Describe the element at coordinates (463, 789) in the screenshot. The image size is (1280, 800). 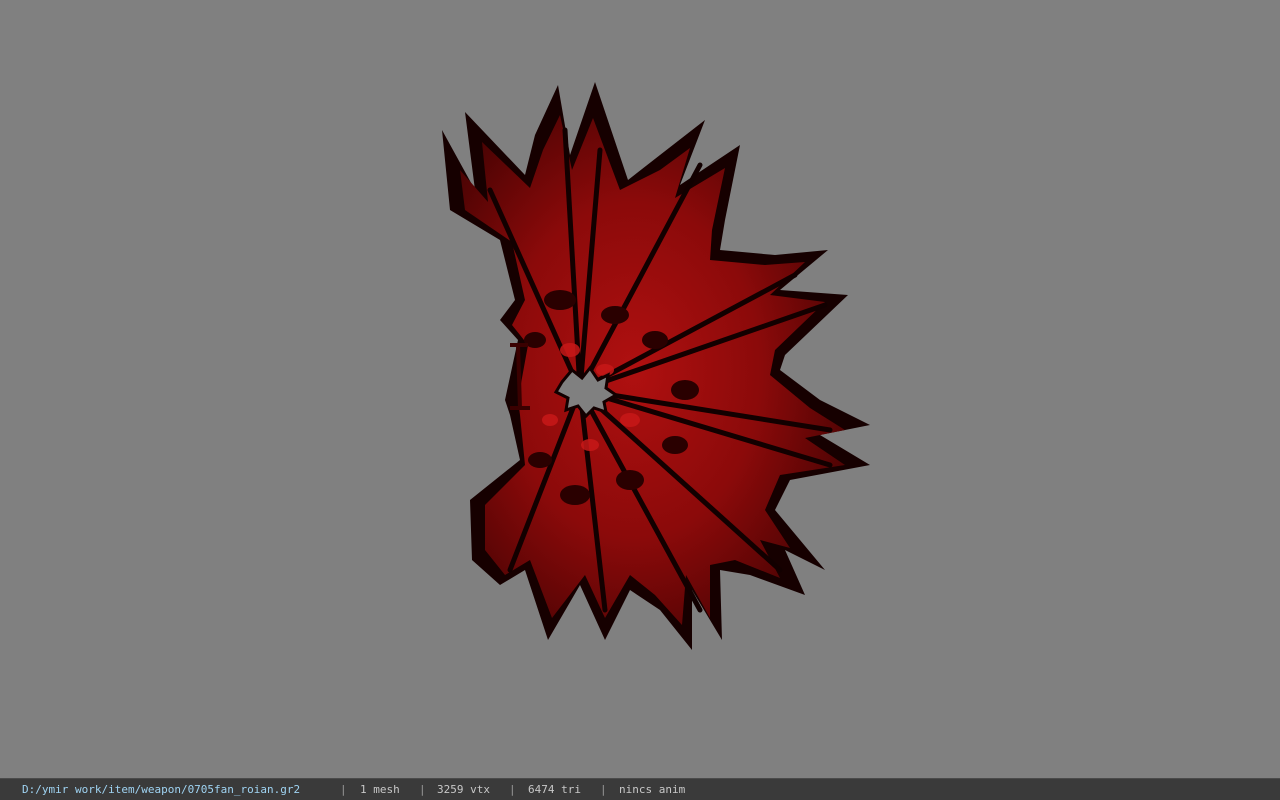
I see `vertex-count-label: 3259 vtx` at that location.